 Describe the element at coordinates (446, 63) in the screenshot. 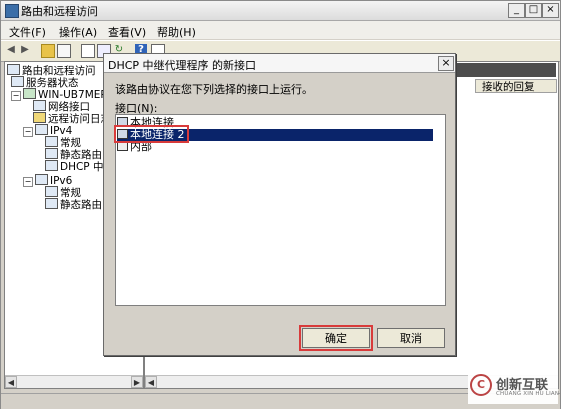

I see `dialog-close-button: ×` at that location.